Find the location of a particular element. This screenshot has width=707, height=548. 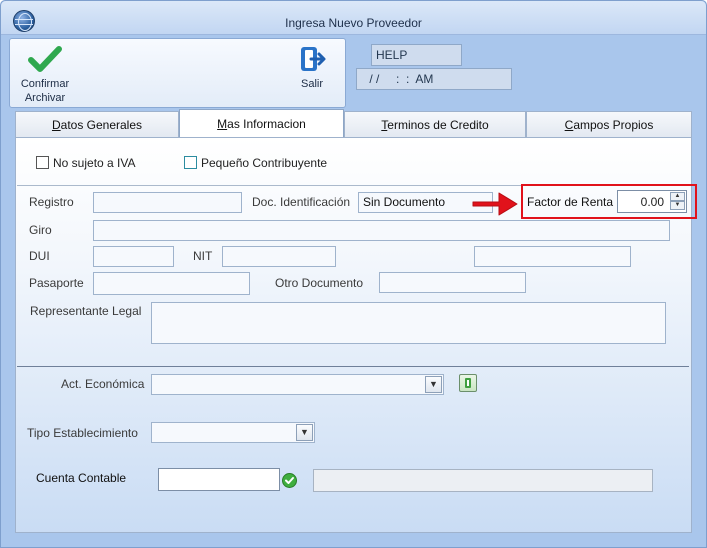

nit-field is located at coordinates (279, 256).